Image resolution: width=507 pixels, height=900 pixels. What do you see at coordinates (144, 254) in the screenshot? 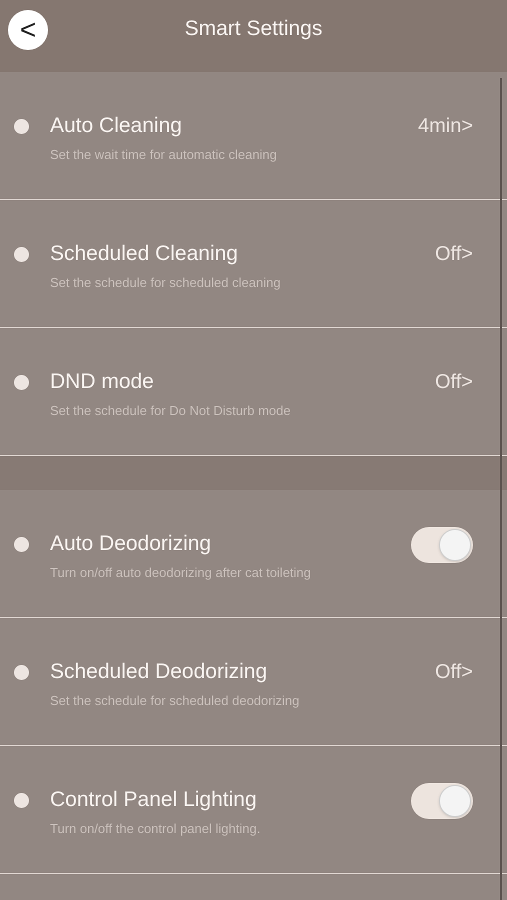
I see `setting-title: Scheduled Cleaning` at bounding box center [144, 254].